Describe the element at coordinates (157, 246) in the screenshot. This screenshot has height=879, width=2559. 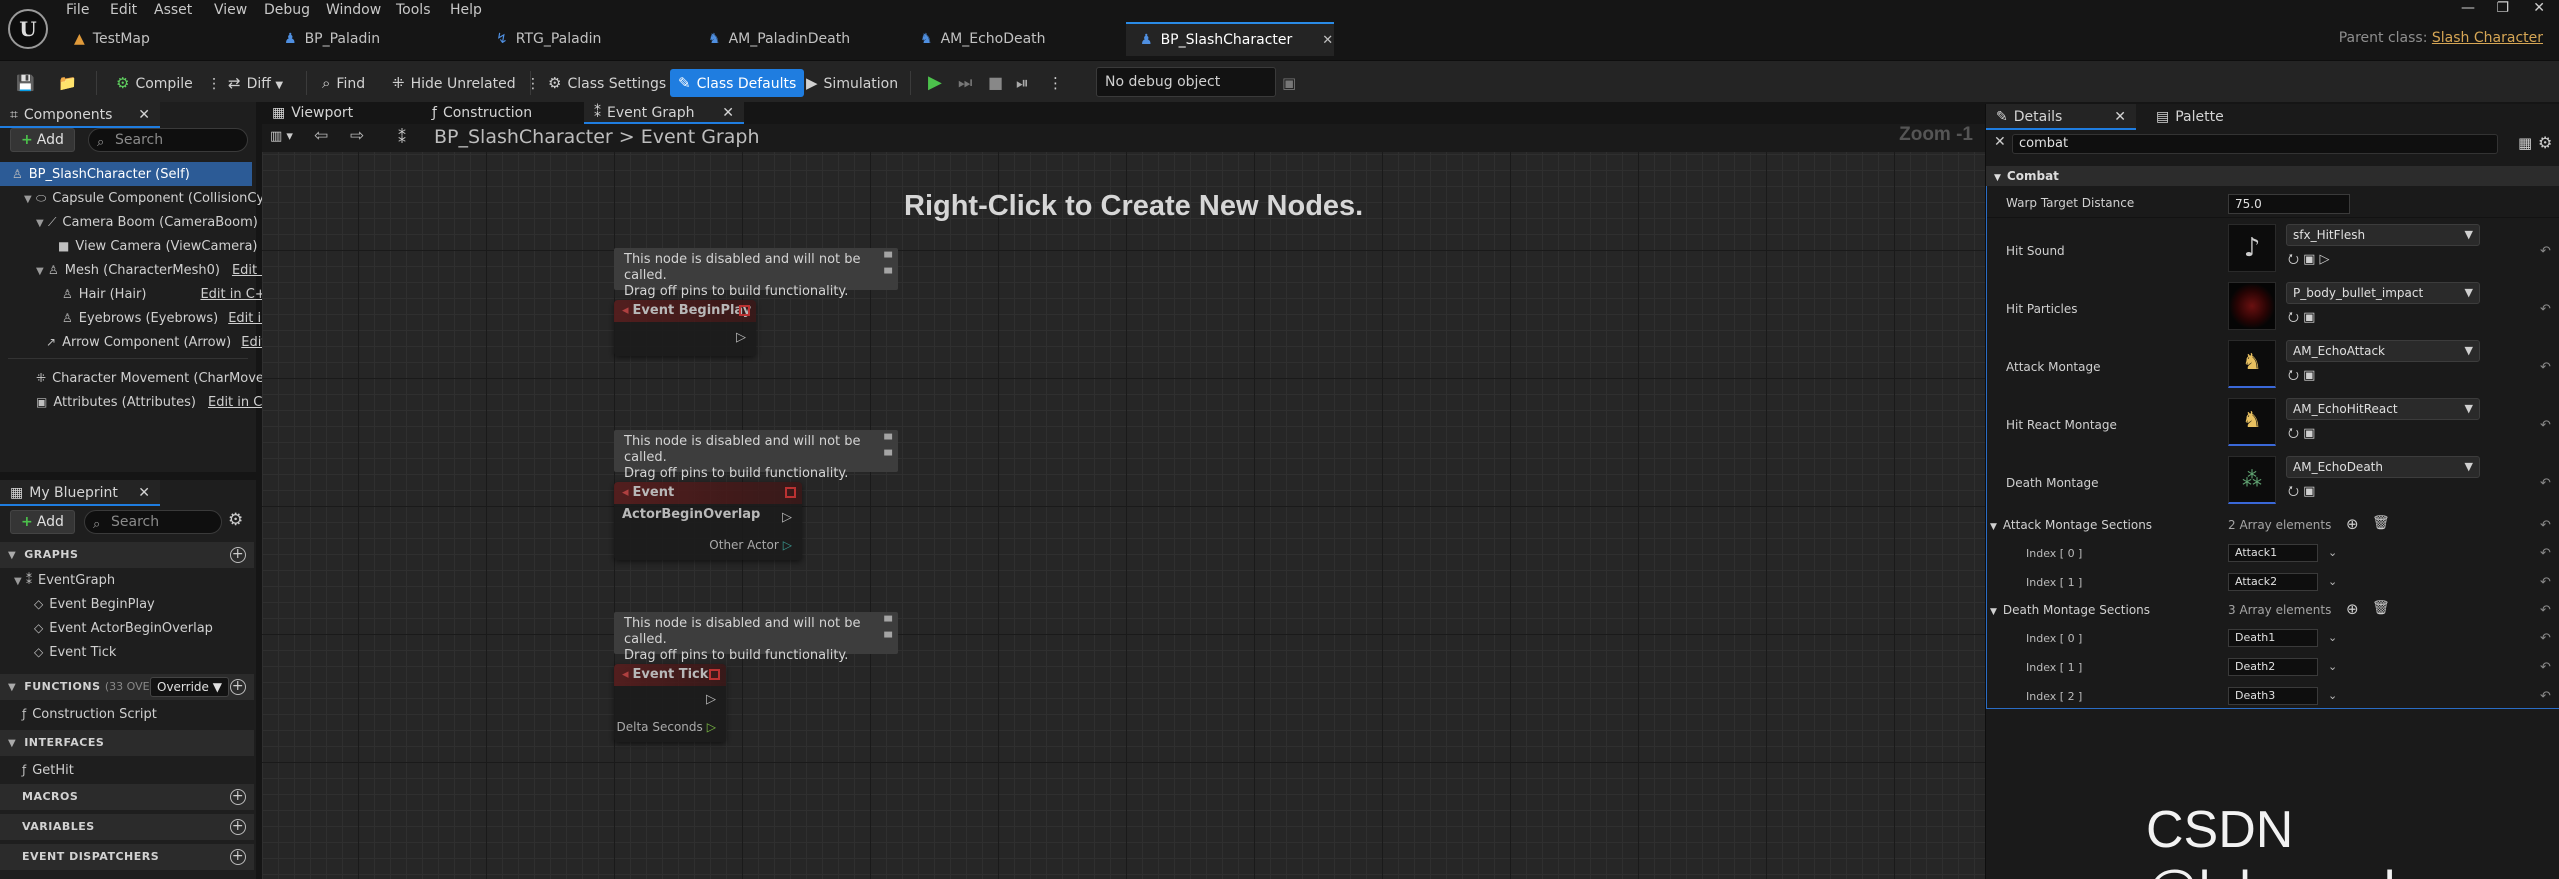
I see `component-view-camera: ■ View Camera (ViewCamera)` at that location.